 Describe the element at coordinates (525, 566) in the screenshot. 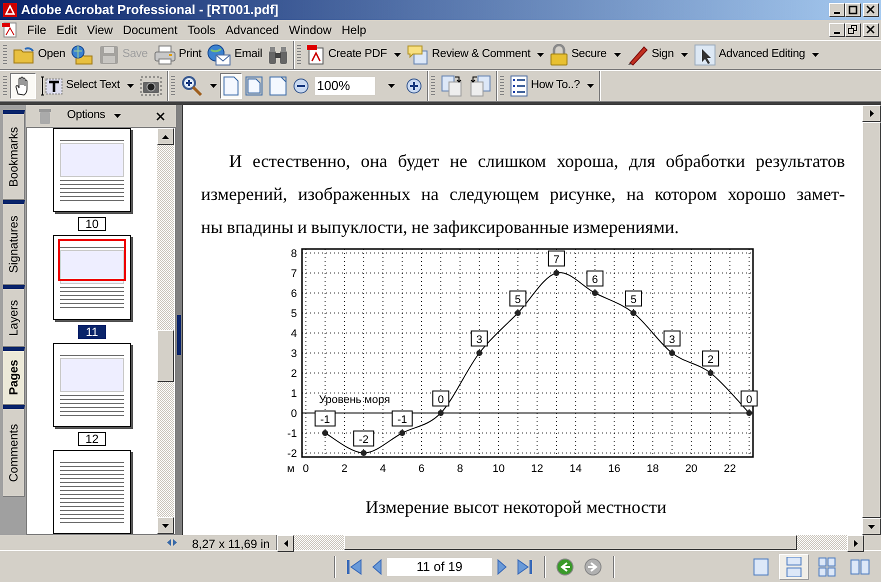

I see `last-page-icon` at that location.